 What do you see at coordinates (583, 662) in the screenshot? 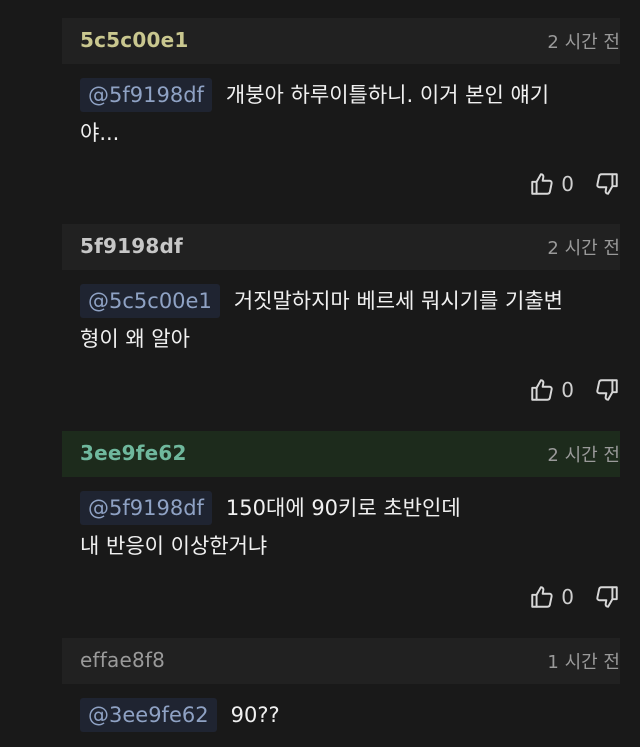
I see `comment-time: 1 시간 전` at bounding box center [583, 662].